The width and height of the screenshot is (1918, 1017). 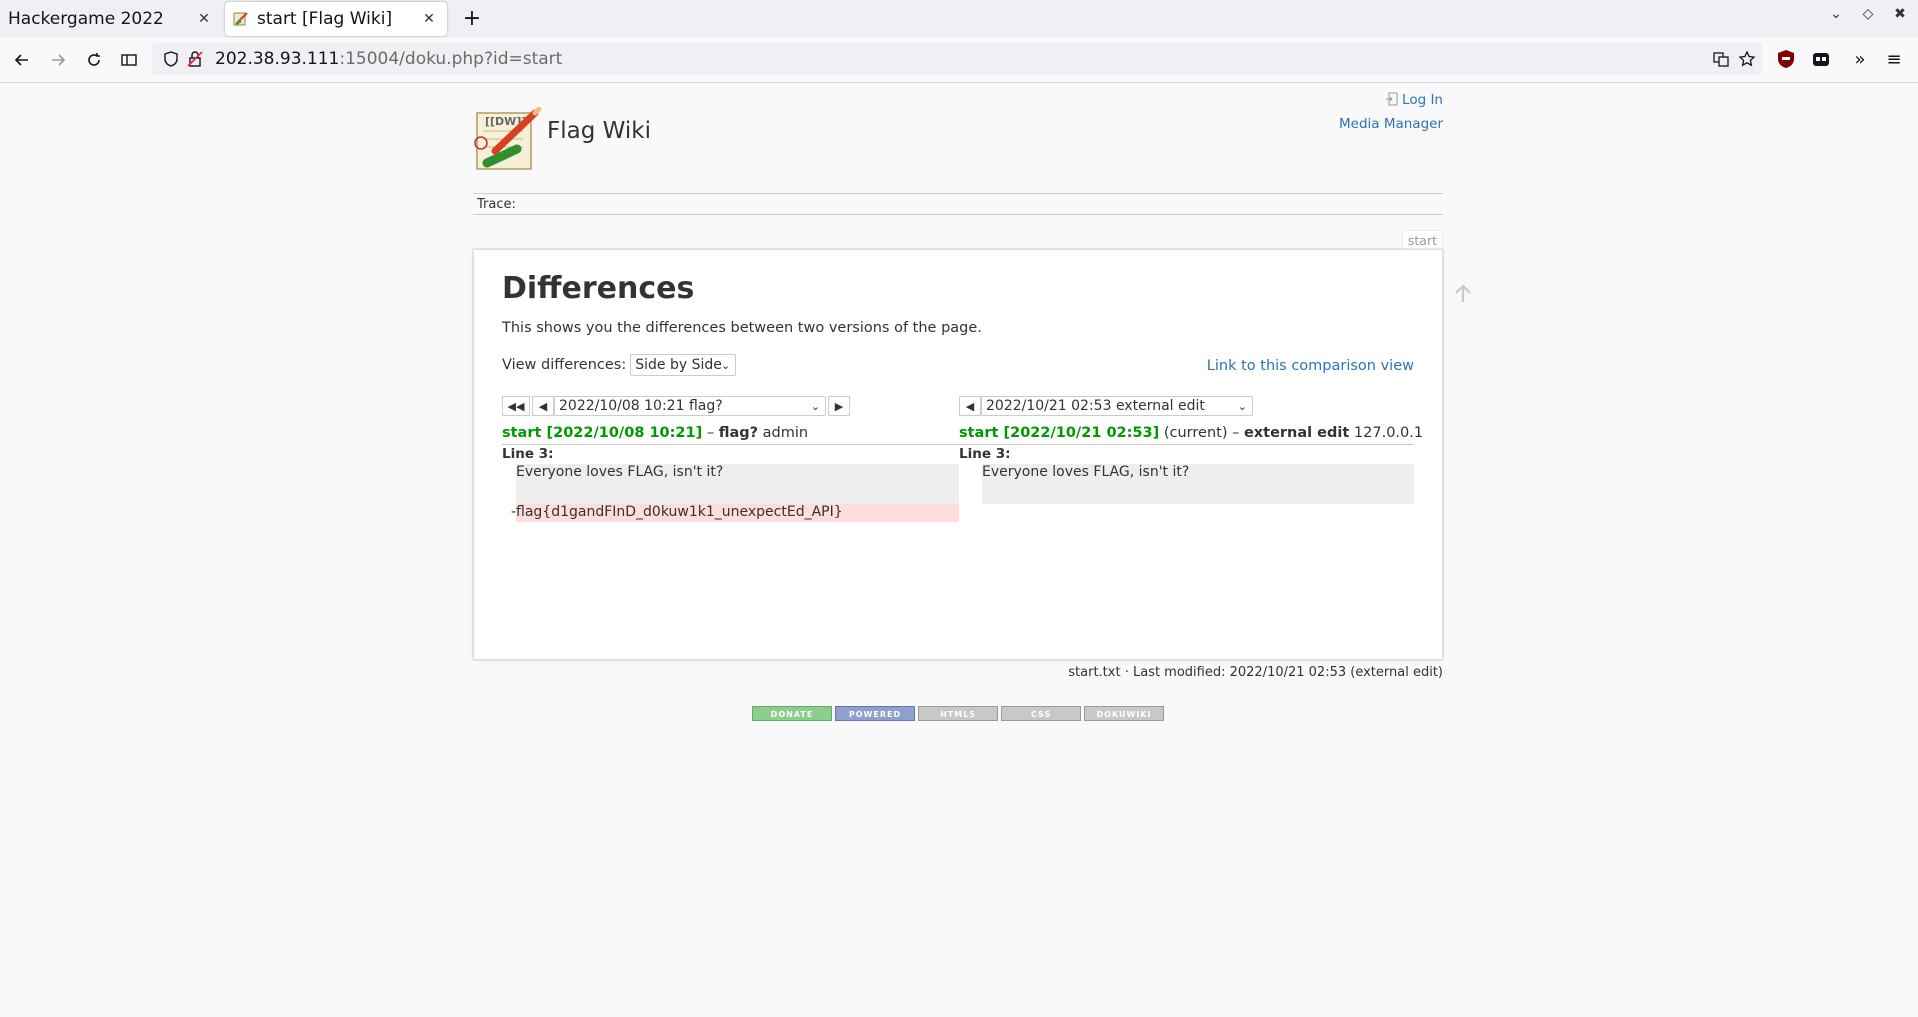 I want to click on right-summary: external edit, so click(x=1296, y=433).